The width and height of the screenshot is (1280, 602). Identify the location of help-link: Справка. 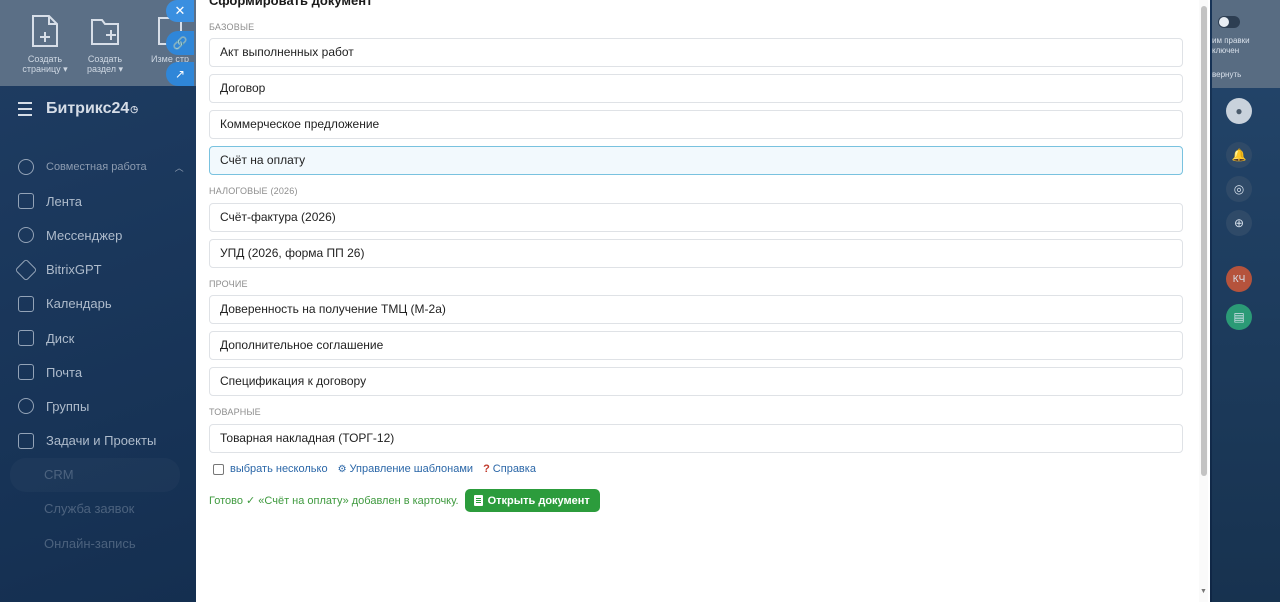
(514, 469).